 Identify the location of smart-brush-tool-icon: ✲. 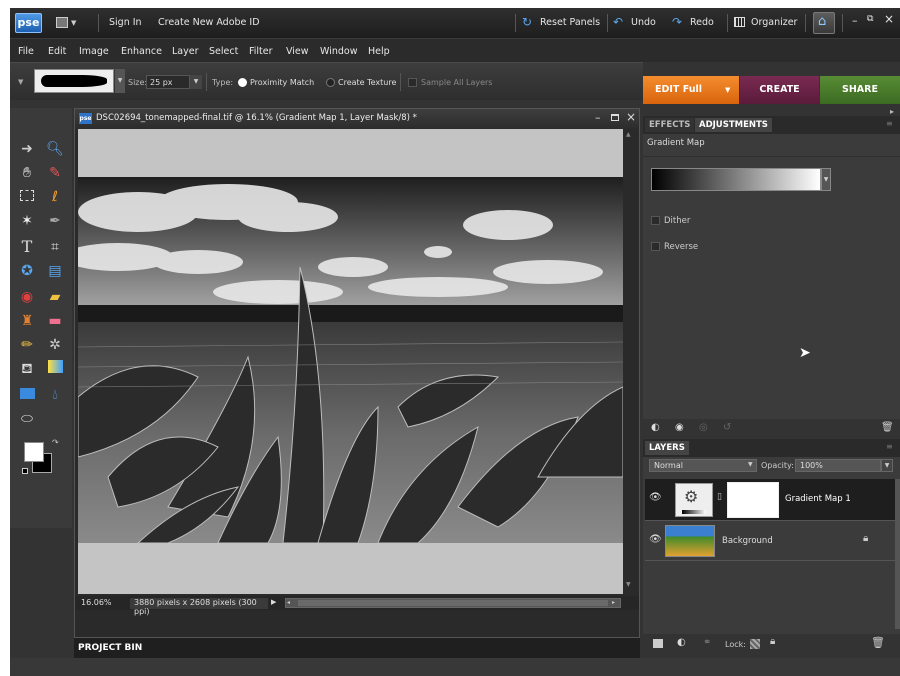
(55, 345).